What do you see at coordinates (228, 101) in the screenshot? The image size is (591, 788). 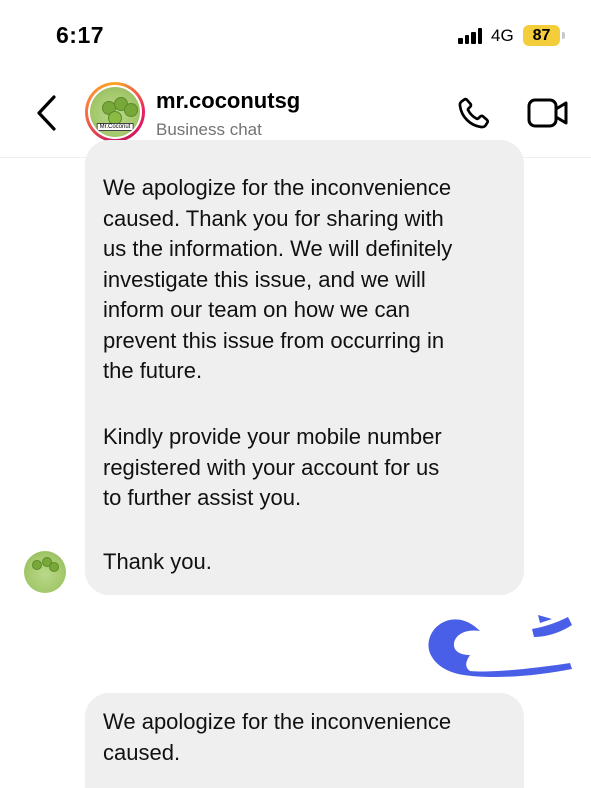 I see `chat-name: mr.coconutsg` at bounding box center [228, 101].